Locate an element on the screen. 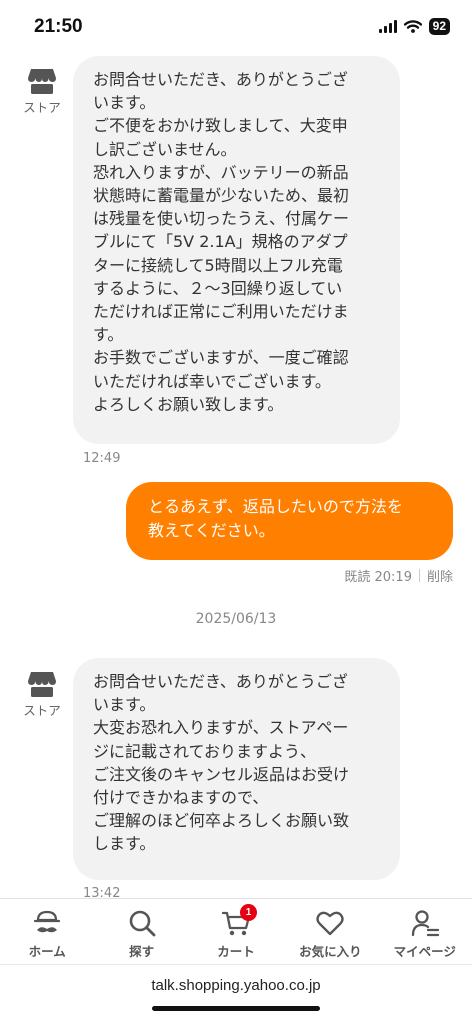 The height and width of the screenshot is (1024, 472). tab-favorites: お気に入り is located at coordinates (330, 931).